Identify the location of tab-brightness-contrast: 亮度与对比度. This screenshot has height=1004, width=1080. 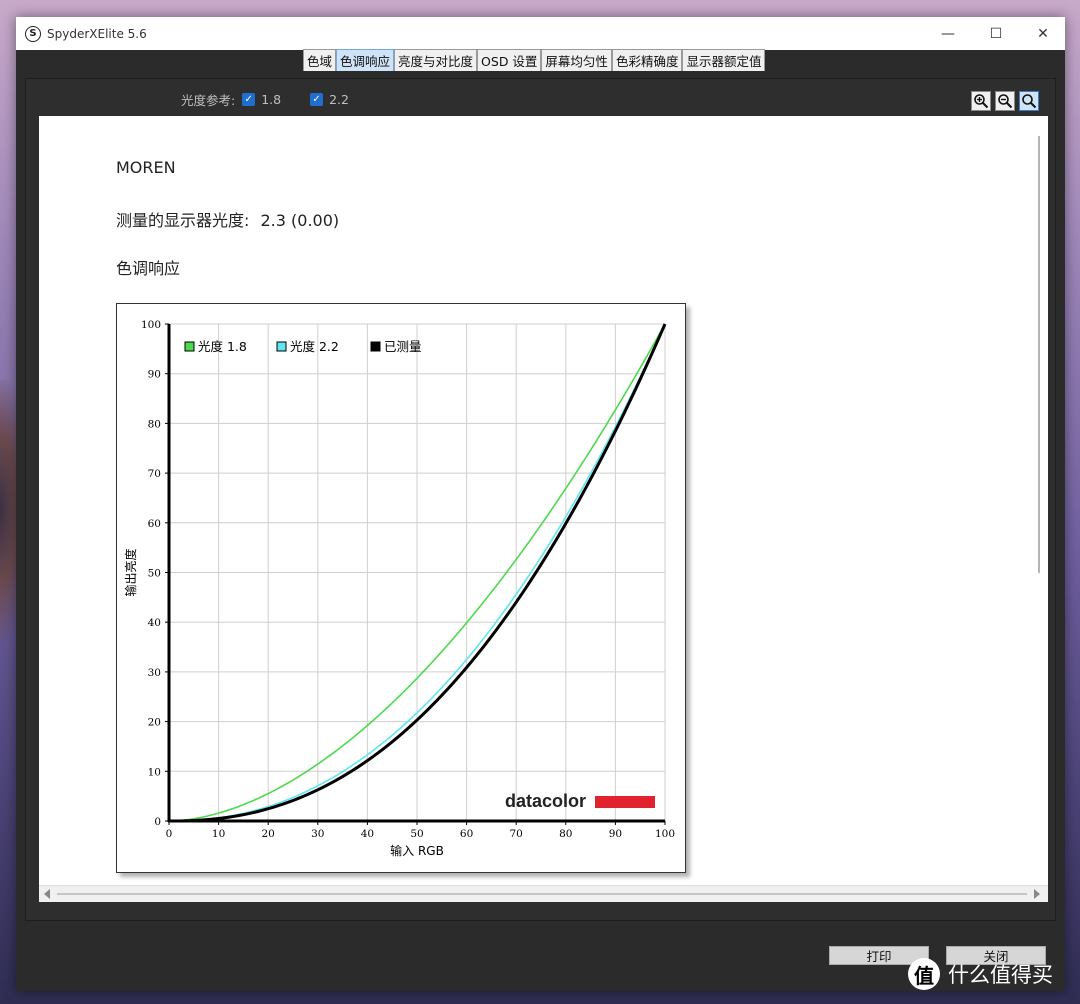
(436, 60).